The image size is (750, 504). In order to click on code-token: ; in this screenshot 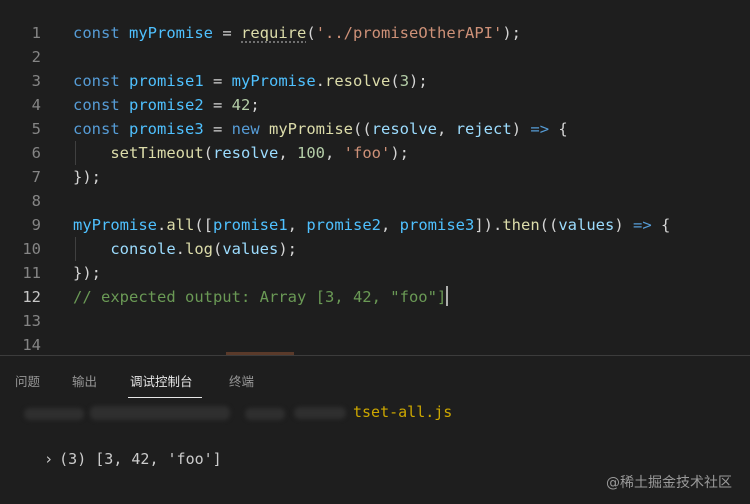, I will do `click(255, 105)`.